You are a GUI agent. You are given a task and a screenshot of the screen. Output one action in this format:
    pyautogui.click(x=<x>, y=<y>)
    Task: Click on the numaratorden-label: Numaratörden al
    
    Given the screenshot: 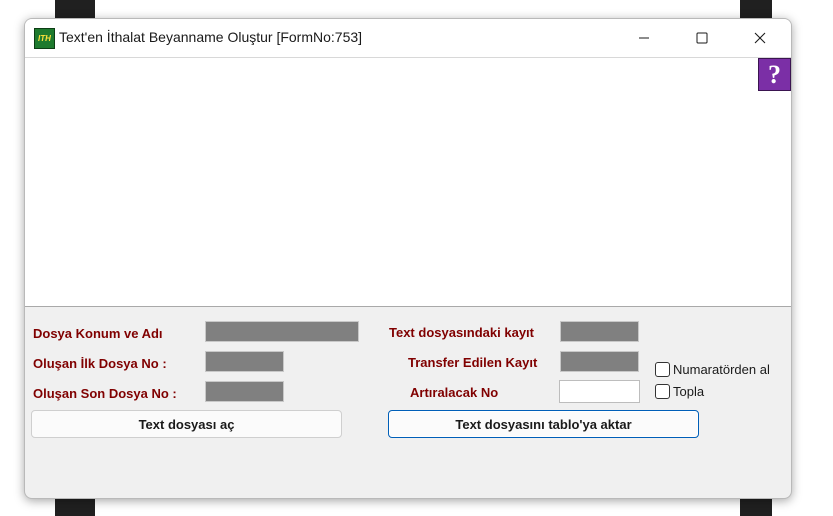 What is the action you would take?
    pyautogui.click(x=721, y=369)
    